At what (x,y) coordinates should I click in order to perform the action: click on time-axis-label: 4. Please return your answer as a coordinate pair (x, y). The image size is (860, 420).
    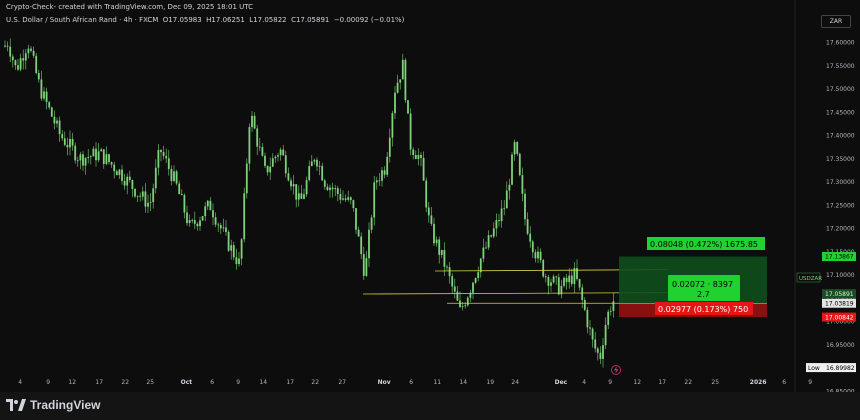
    Looking at the image, I should click on (20, 382).